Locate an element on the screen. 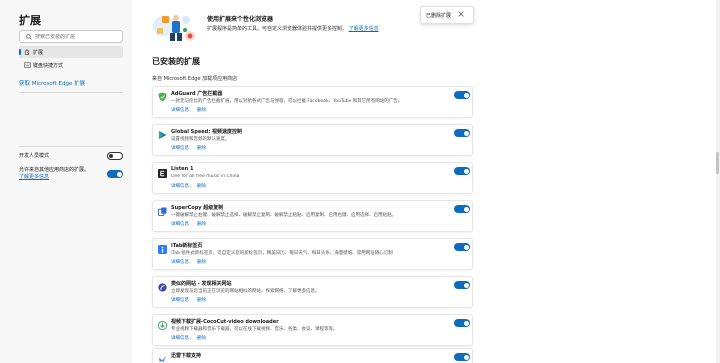 The height and width of the screenshot is (363, 720). extension-name: iTab新标签页 is located at coordinates (187, 246).